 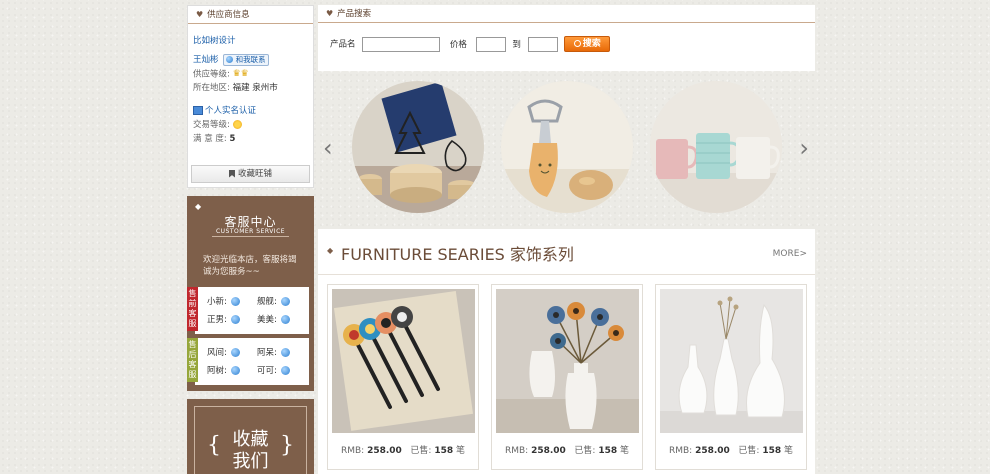 I want to click on product-name-input, so click(x=401, y=44).